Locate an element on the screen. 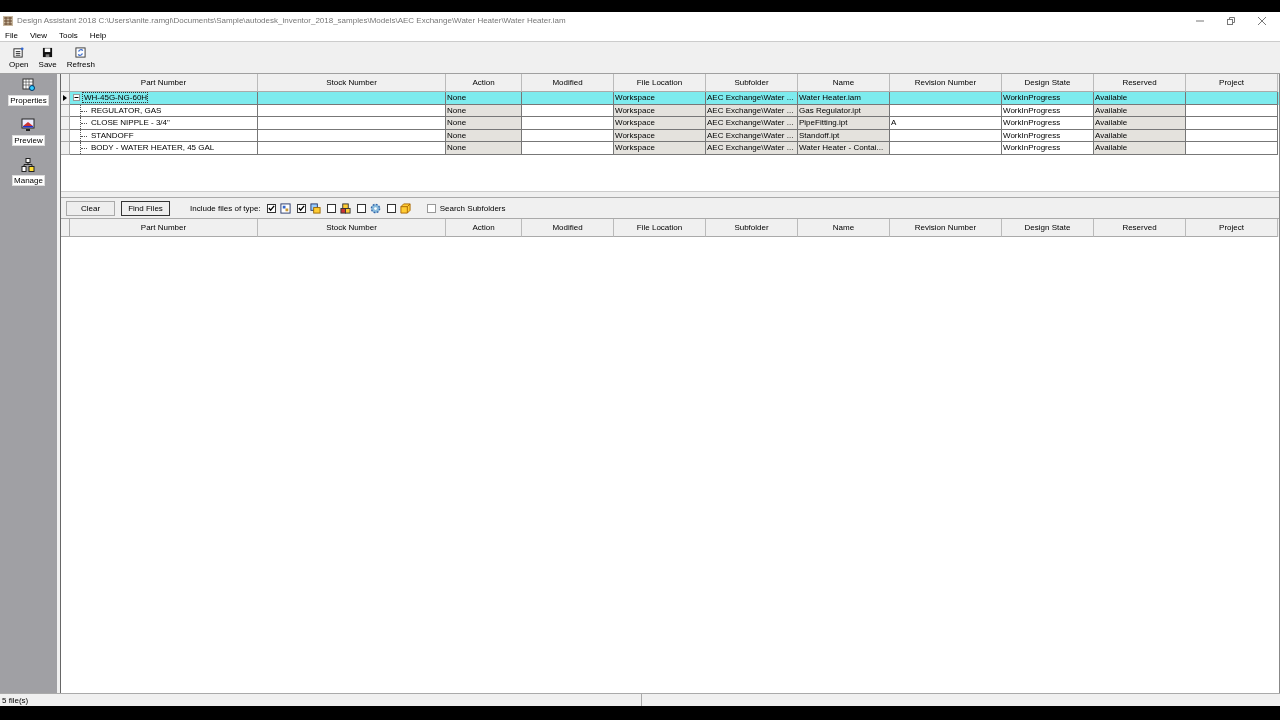 This screenshot has width=1280, height=720. table-row: STANDOFF None Workspace AEC Exchange\Water ... Standoff.ipt WorkInProgress Available is located at coordinates (670, 135).